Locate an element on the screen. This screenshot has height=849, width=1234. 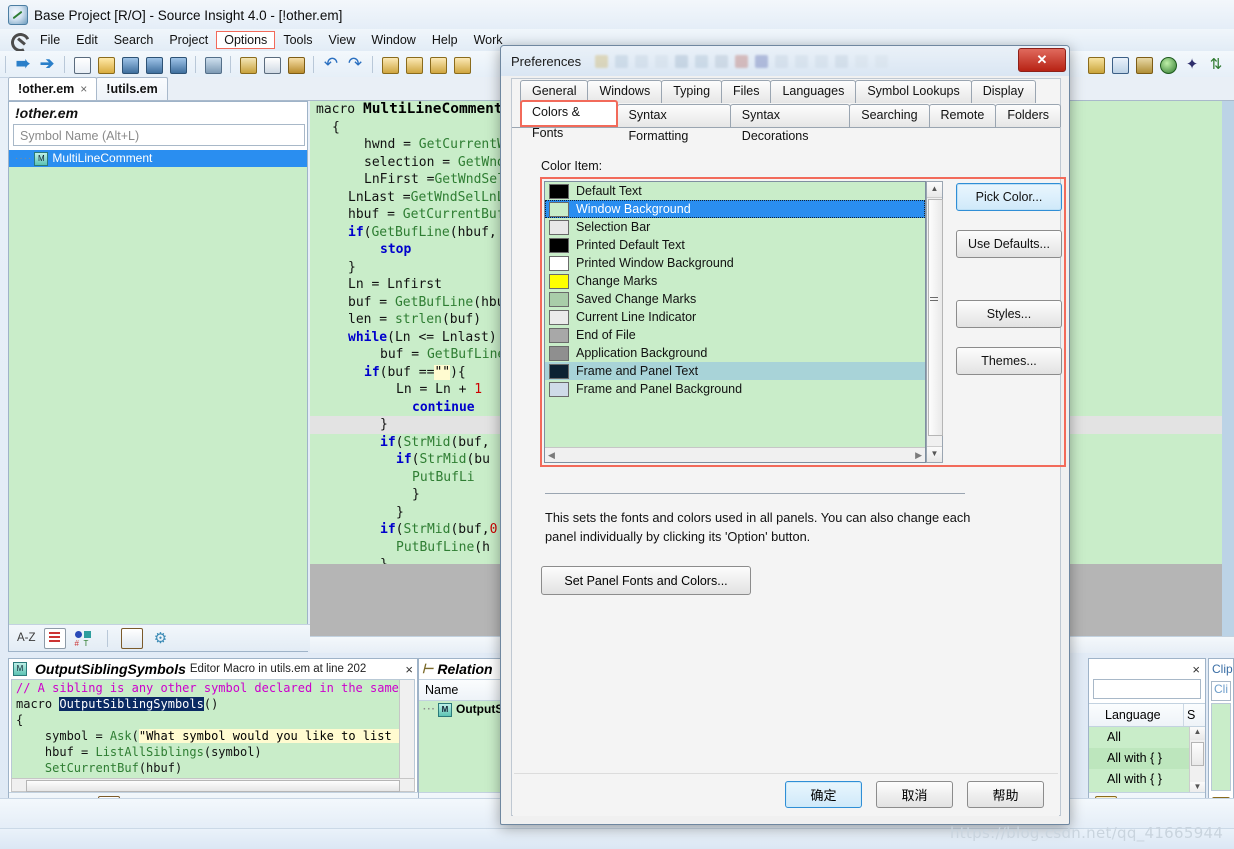
save-as-icon is located at coordinates (178, 64).